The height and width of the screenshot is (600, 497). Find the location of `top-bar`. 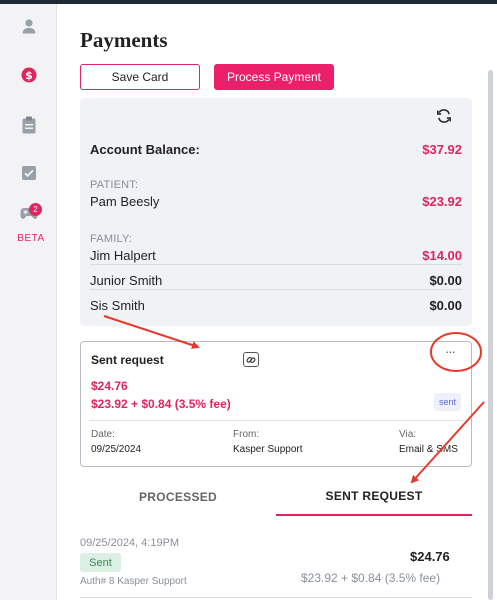

top-bar is located at coordinates (248, 2).